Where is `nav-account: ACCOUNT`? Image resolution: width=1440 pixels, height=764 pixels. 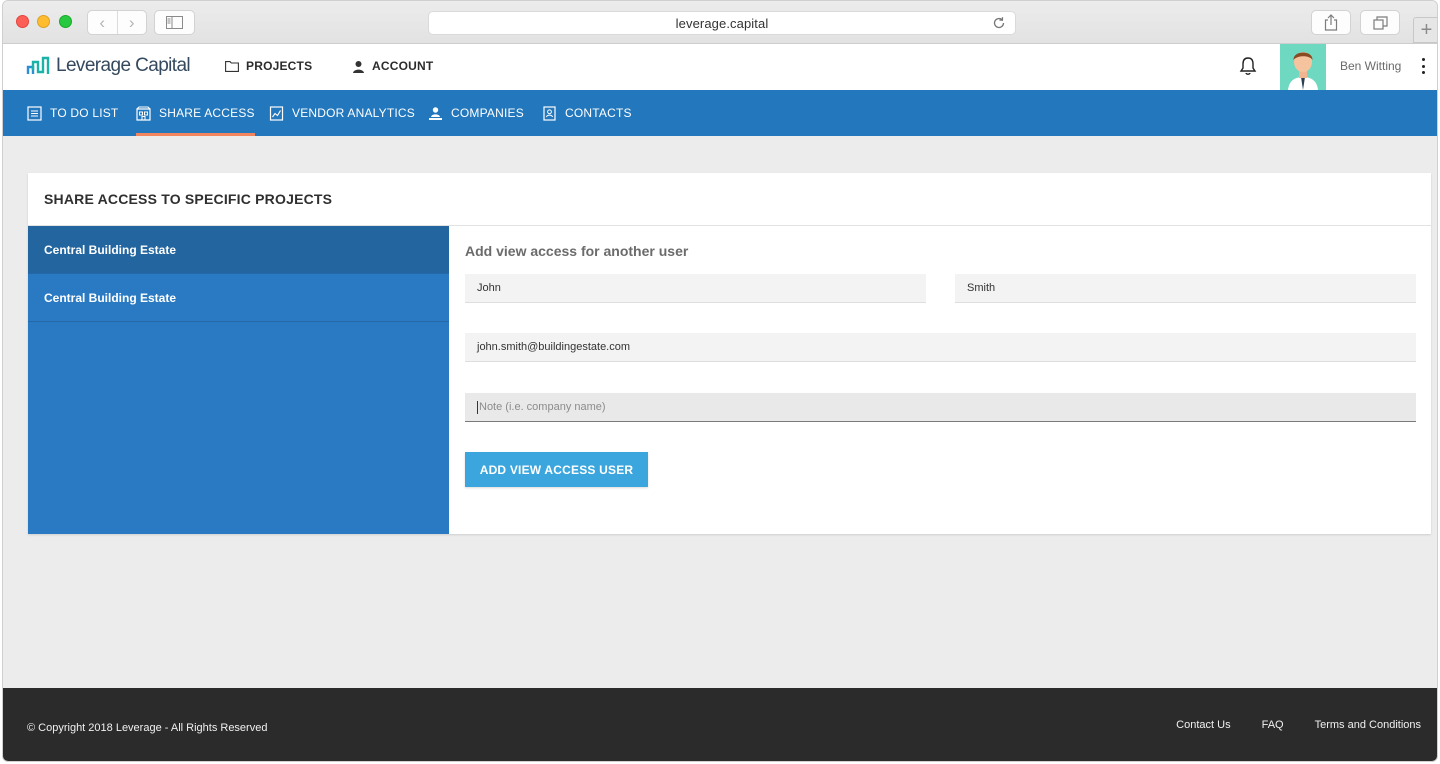
nav-account: ACCOUNT is located at coordinates (392, 66).